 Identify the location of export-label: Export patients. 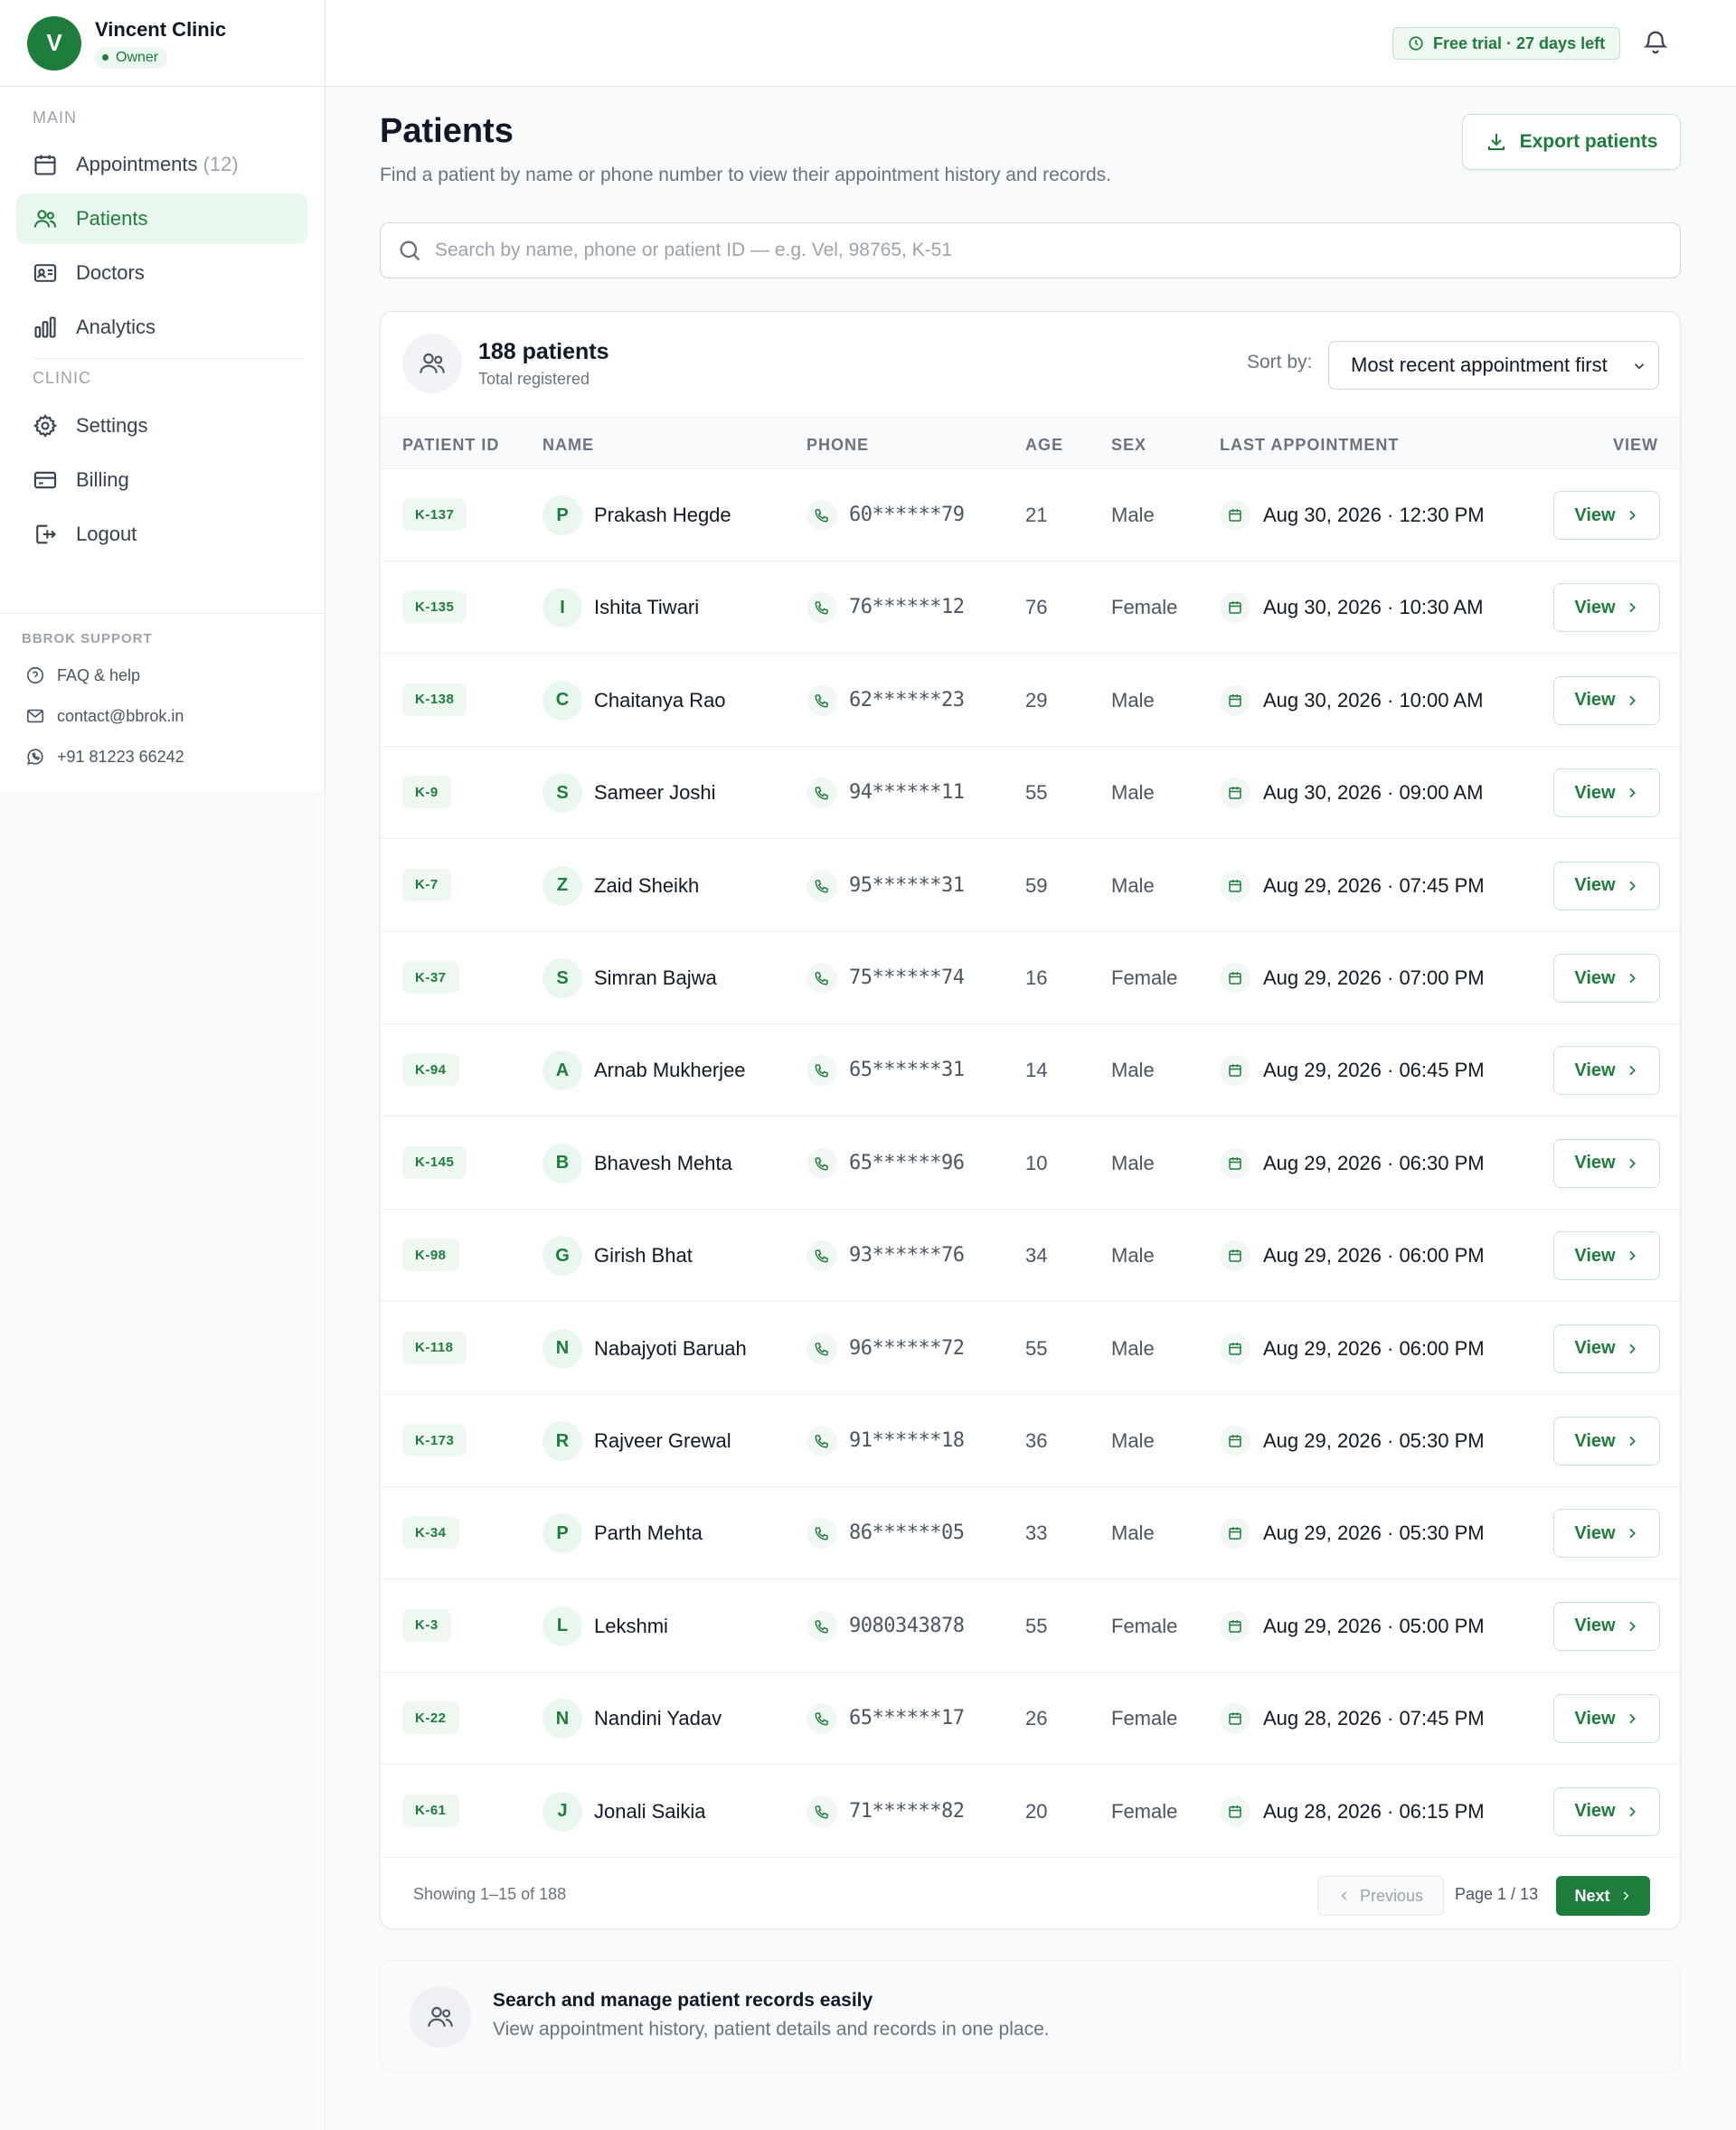
(1588, 141).